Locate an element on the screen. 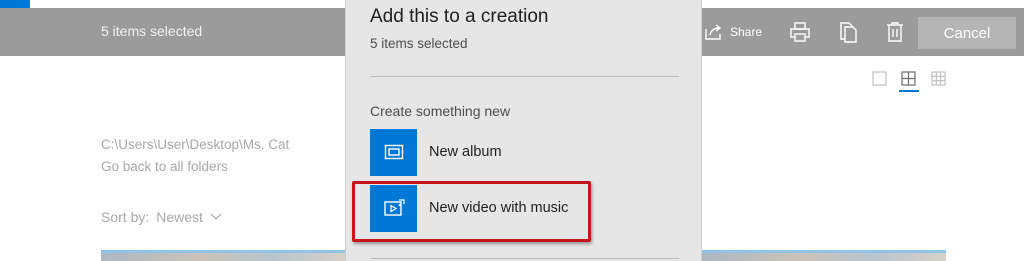 This screenshot has width=1024, height=261. share-button: Share is located at coordinates (733, 32).